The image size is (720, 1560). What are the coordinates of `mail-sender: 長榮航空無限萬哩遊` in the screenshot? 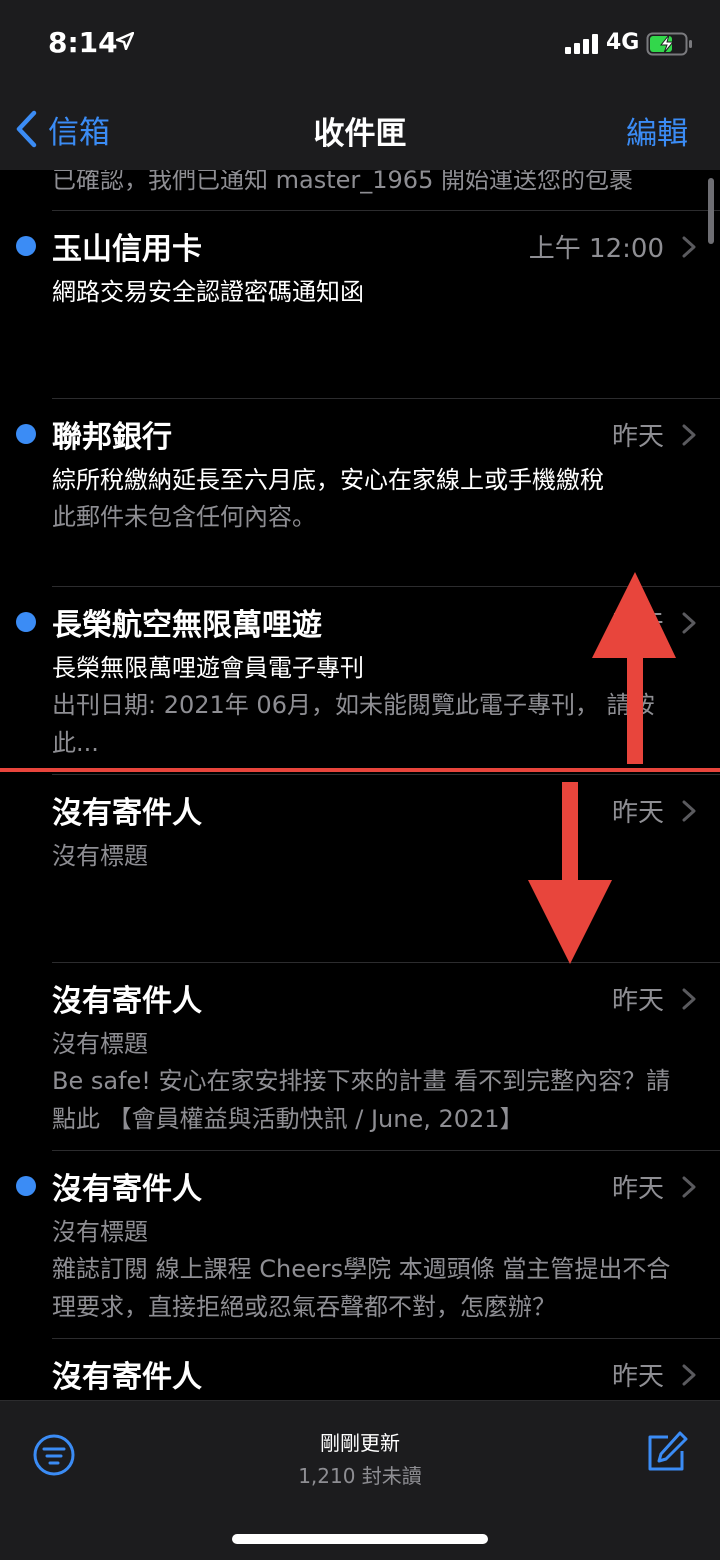 It's located at (187, 625).